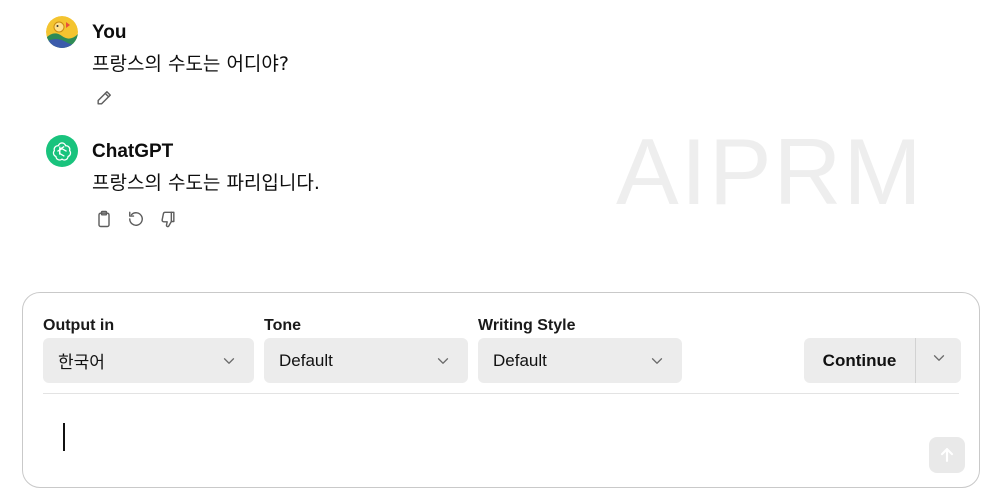 The image size is (992, 496). What do you see at coordinates (206, 183) in the screenshot?
I see `assistant-message-text: 프랑스의 수도는 파리입니다.` at bounding box center [206, 183].